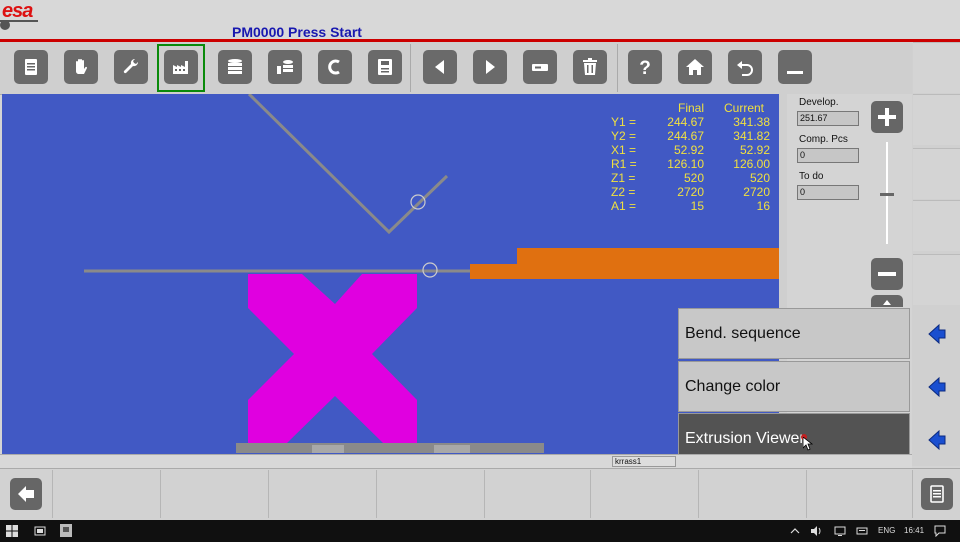 Image resolution: width=960 pixels, height=542 pixels. I want to click on undo-icon, so click(745, 68).